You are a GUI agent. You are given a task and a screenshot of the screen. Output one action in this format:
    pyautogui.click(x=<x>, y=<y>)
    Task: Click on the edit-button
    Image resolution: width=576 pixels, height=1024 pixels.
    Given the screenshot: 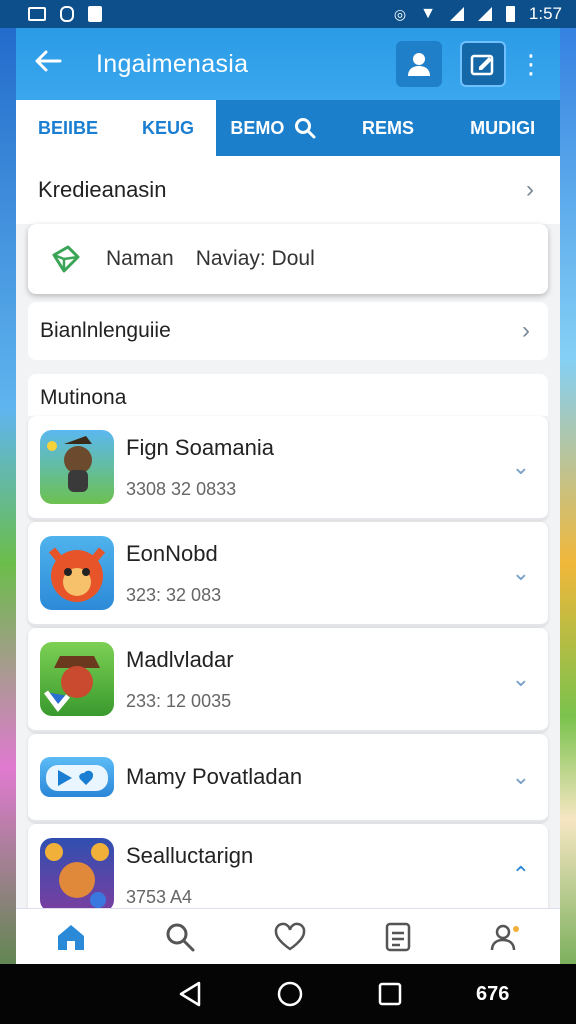 What is the action you would take?
    pyautogui.click(x=483, y=64)
    